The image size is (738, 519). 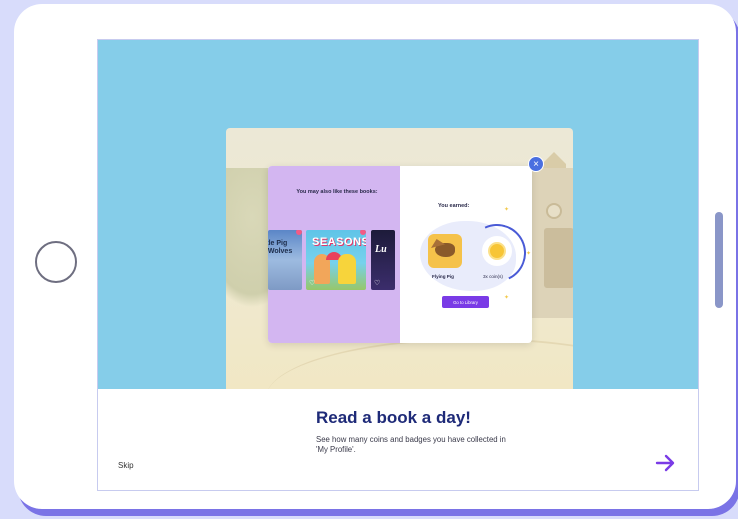 I want to click on book-card: ittle Pig e Wolves, so click(x=285, y=260).